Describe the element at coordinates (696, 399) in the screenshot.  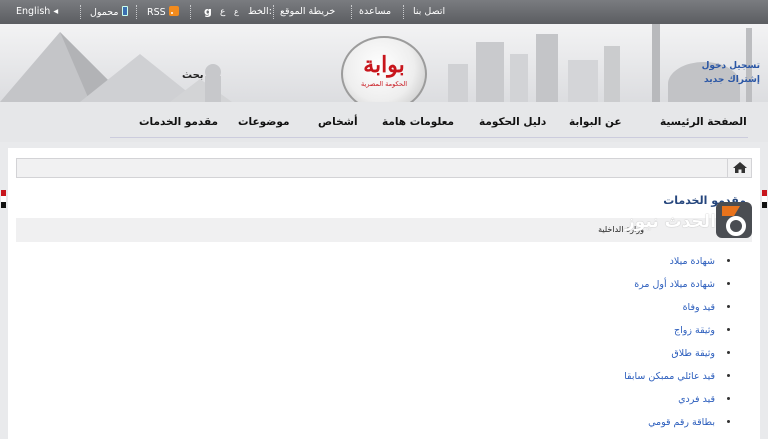
I see `service-link: قيد فردي` at that location.